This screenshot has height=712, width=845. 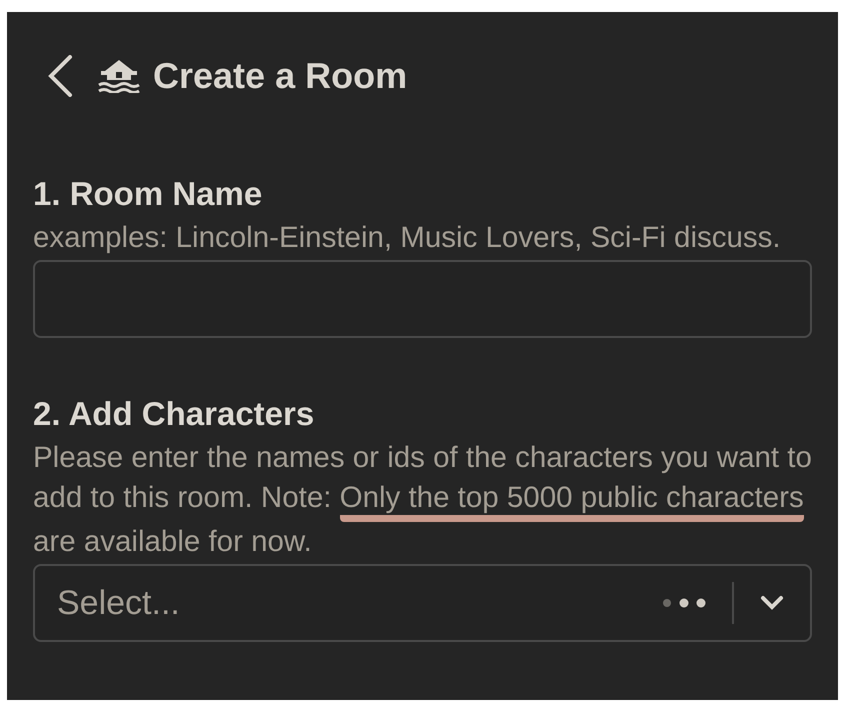 What do you see at coordinates (174, 414) in the screenshot?
I see `section-heading: 2. Add Characters` at bounding box center [174, 414].